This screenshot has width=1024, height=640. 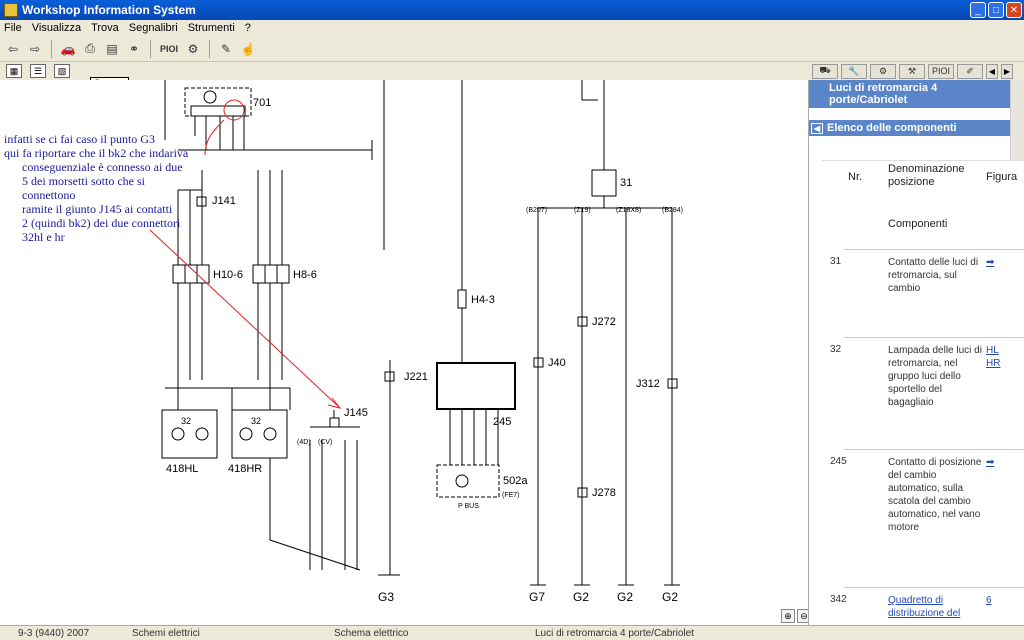 What do you see at coordinates (169, 49) in the screenshot?
I see `pio-button: PIOI` at bounding box center [169, 49].